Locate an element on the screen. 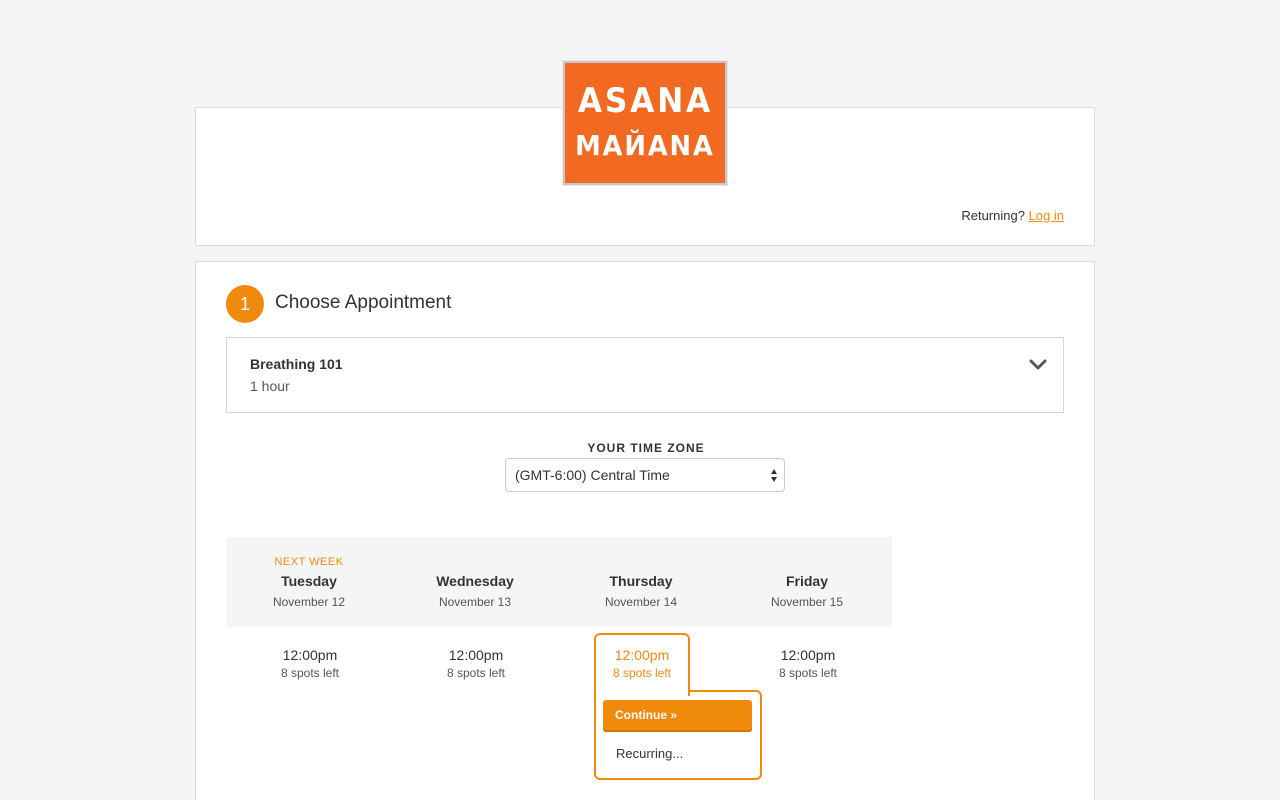  day-name: Thursday is located at coordinates (641, 581).